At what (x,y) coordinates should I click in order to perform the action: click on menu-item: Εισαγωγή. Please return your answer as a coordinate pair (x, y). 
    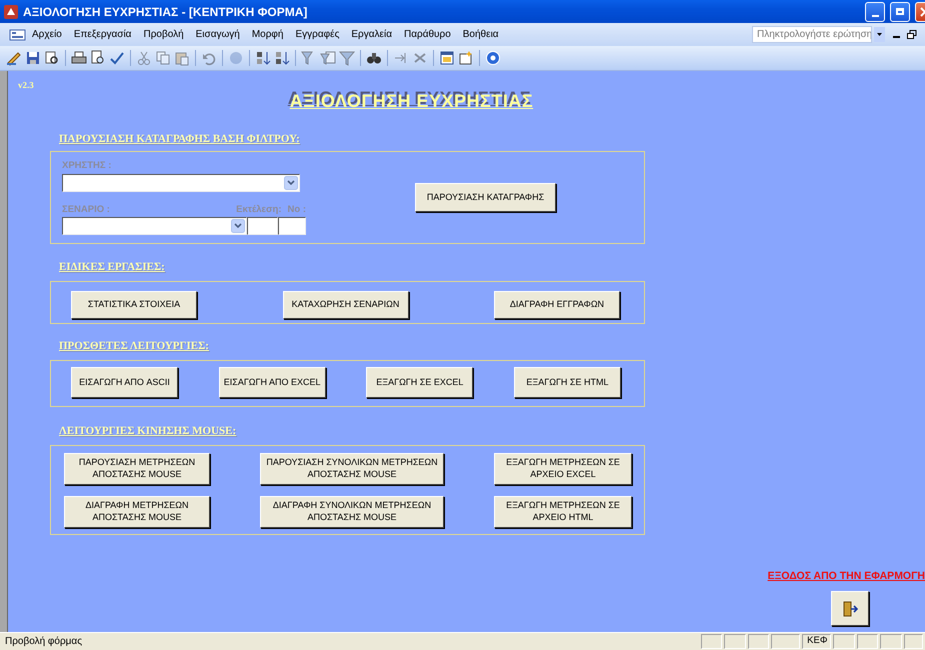
    Looking at the image, I should click on (218, 34).